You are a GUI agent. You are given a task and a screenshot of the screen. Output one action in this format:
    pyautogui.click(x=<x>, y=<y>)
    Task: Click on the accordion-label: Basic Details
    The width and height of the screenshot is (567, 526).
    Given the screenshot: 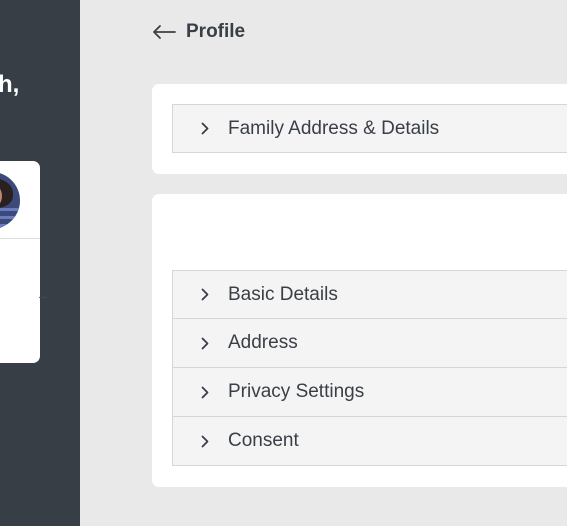 What is the action you would take?
    pyautogui.click(x=283, y=294)
    